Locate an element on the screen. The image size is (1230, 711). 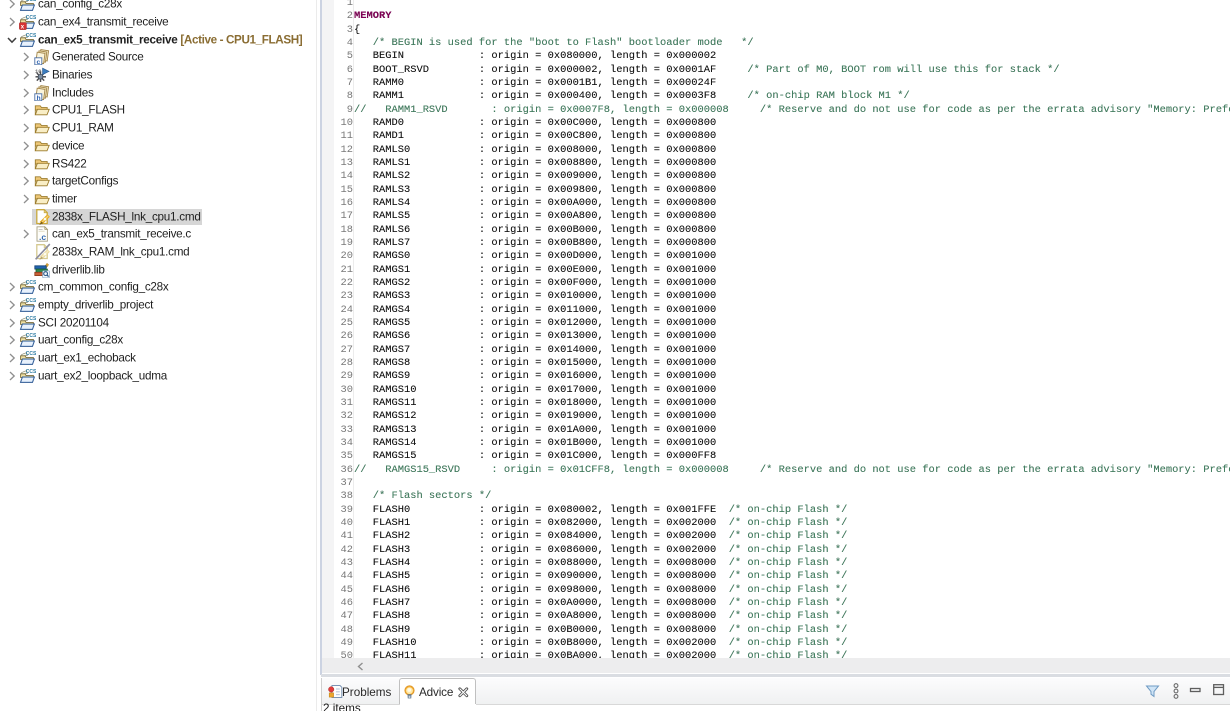
svg-text: .c is located at coordinates (42, 237).